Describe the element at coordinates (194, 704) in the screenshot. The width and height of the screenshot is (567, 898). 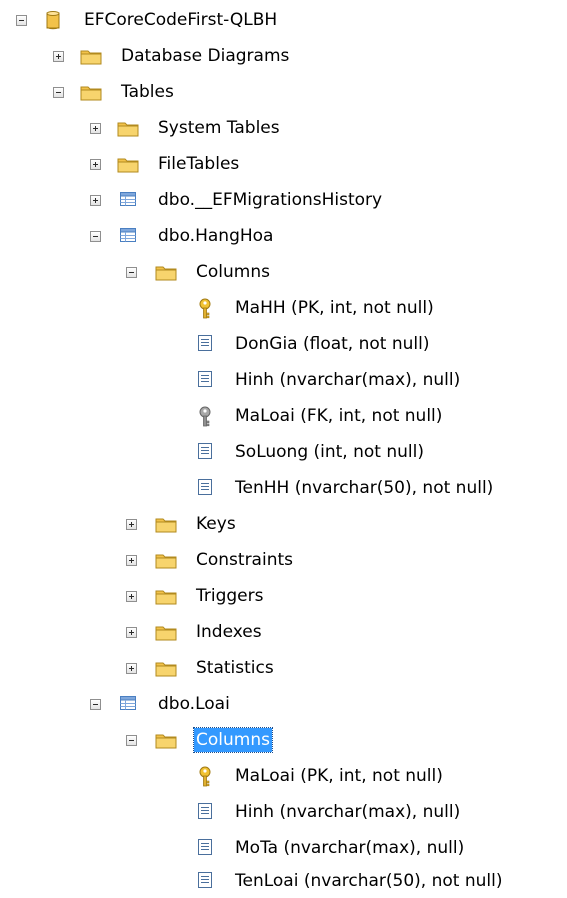
I see `loai-label: dbo.Loai` at that location.